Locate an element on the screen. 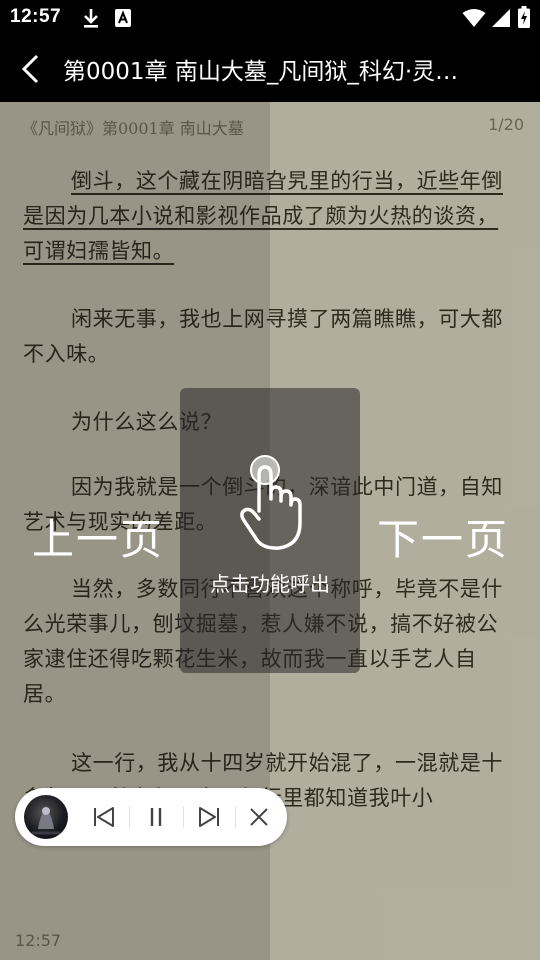  close-icon is located at coordinates (259, 817).